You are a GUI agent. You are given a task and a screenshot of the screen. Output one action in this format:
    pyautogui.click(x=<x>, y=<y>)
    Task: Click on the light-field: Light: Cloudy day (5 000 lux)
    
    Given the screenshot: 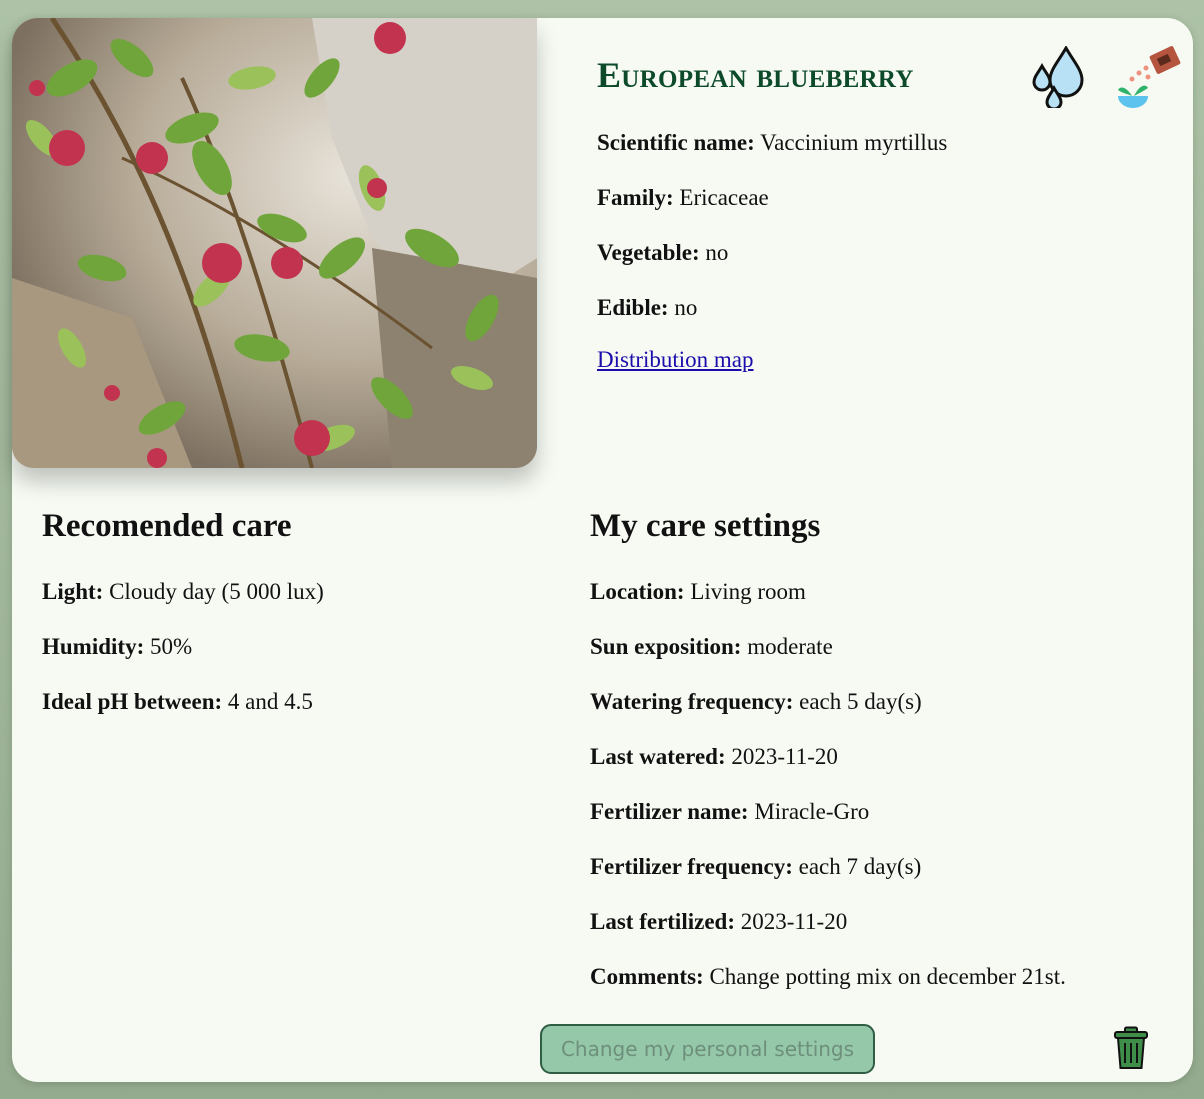 What is the action you would take?
    pyautogui.click(x=183, y=591)
    